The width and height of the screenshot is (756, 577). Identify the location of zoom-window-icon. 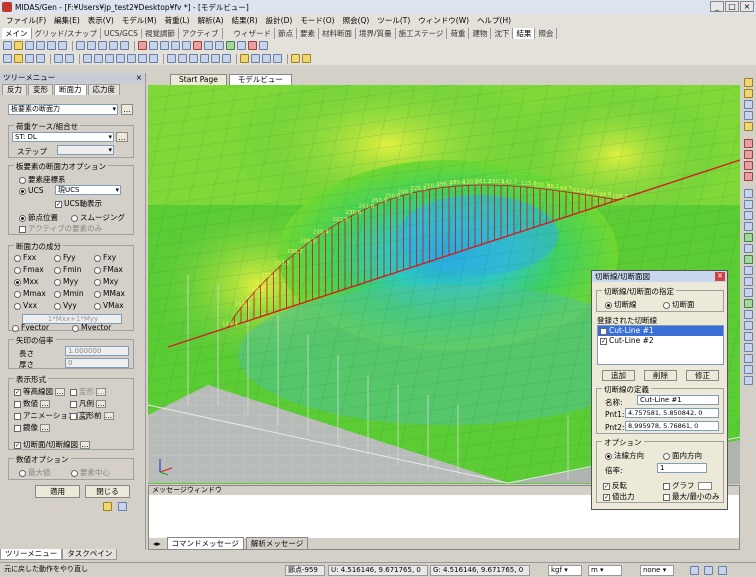
(748, 104).